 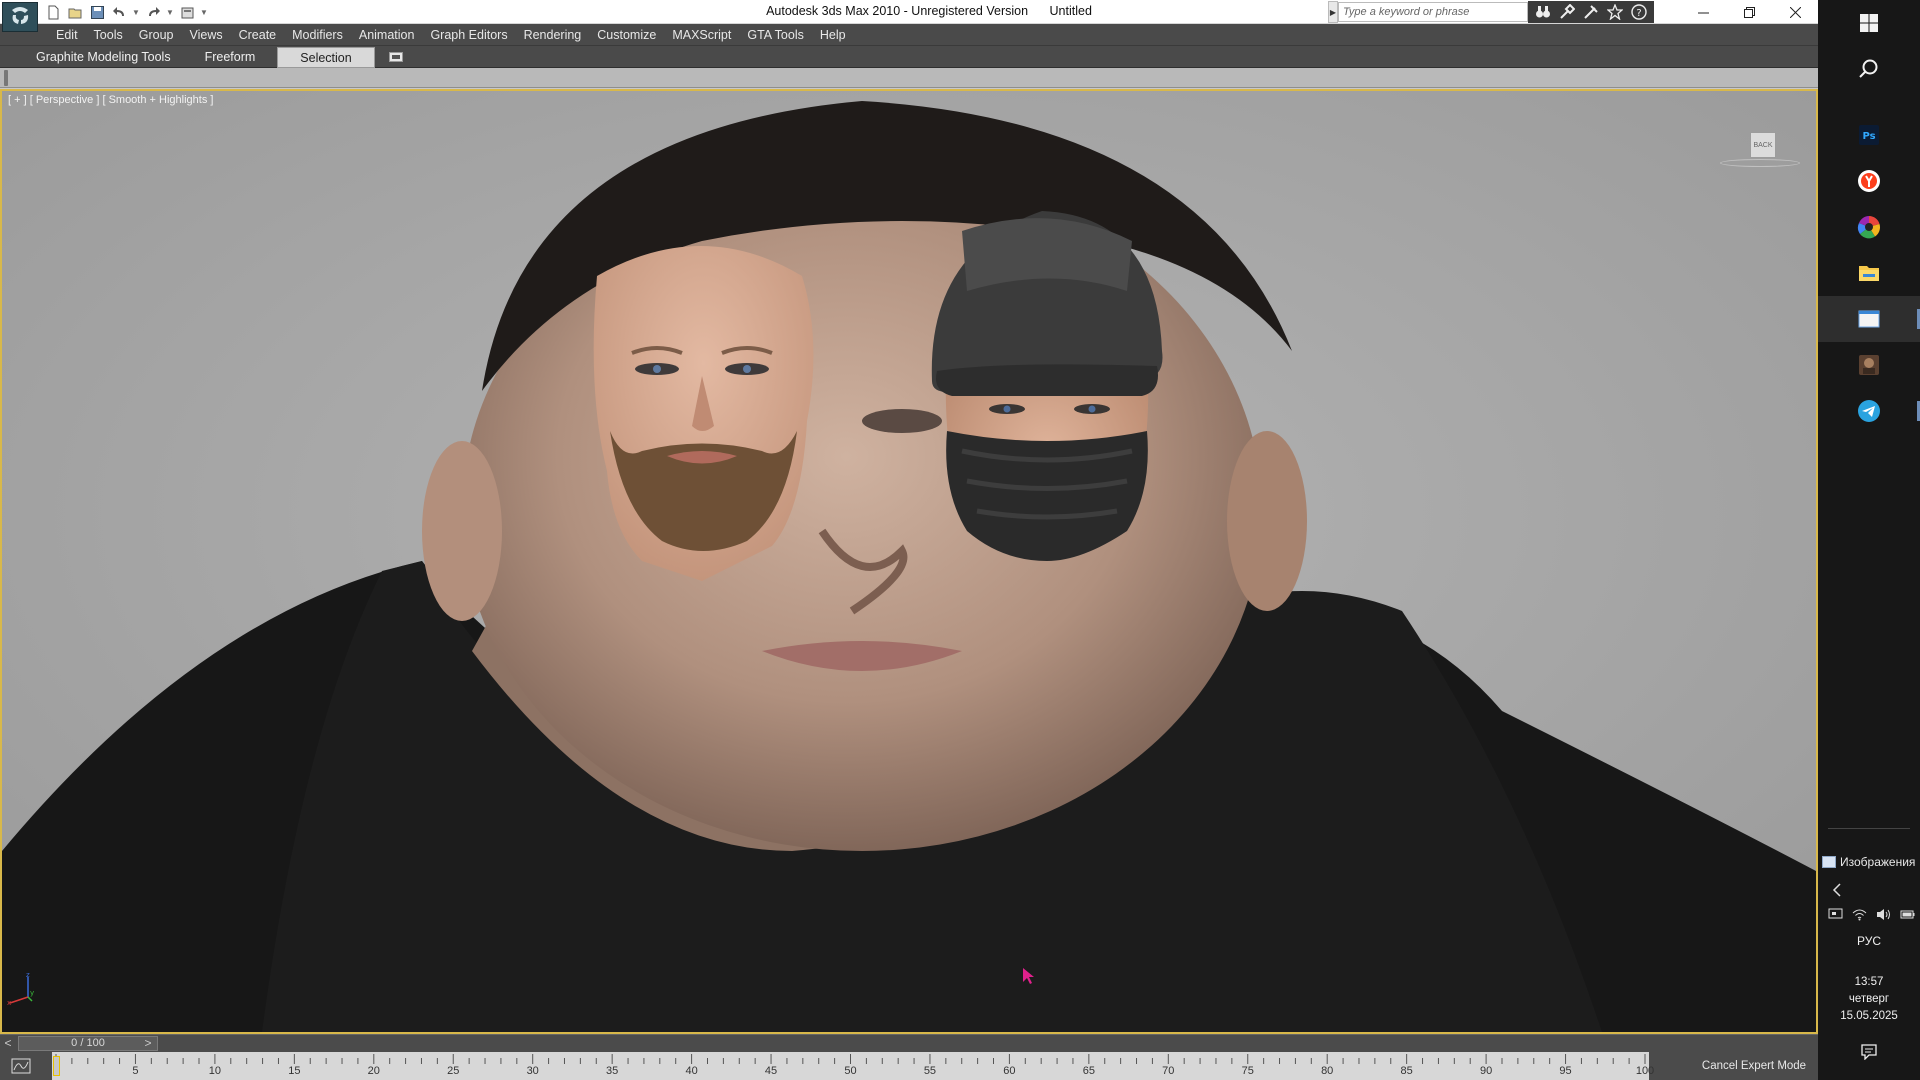 I want to click on undo-dropdown-arrow: ▼, so click(x=136, y=12).